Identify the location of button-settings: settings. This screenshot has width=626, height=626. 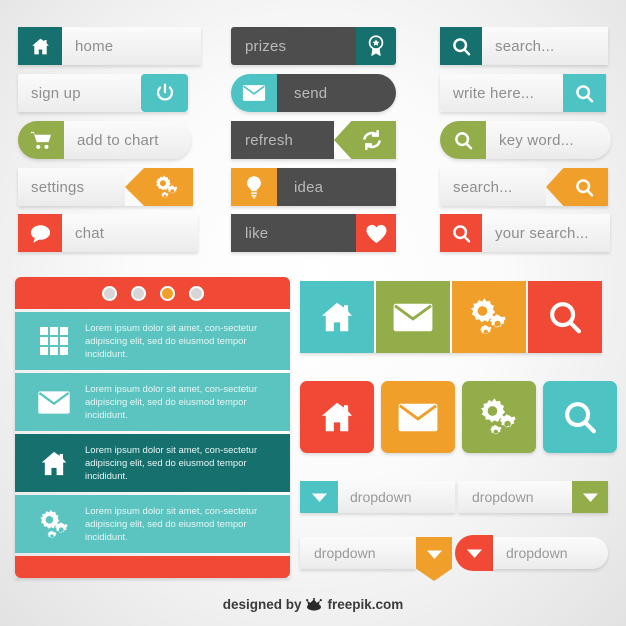
(105, 187).